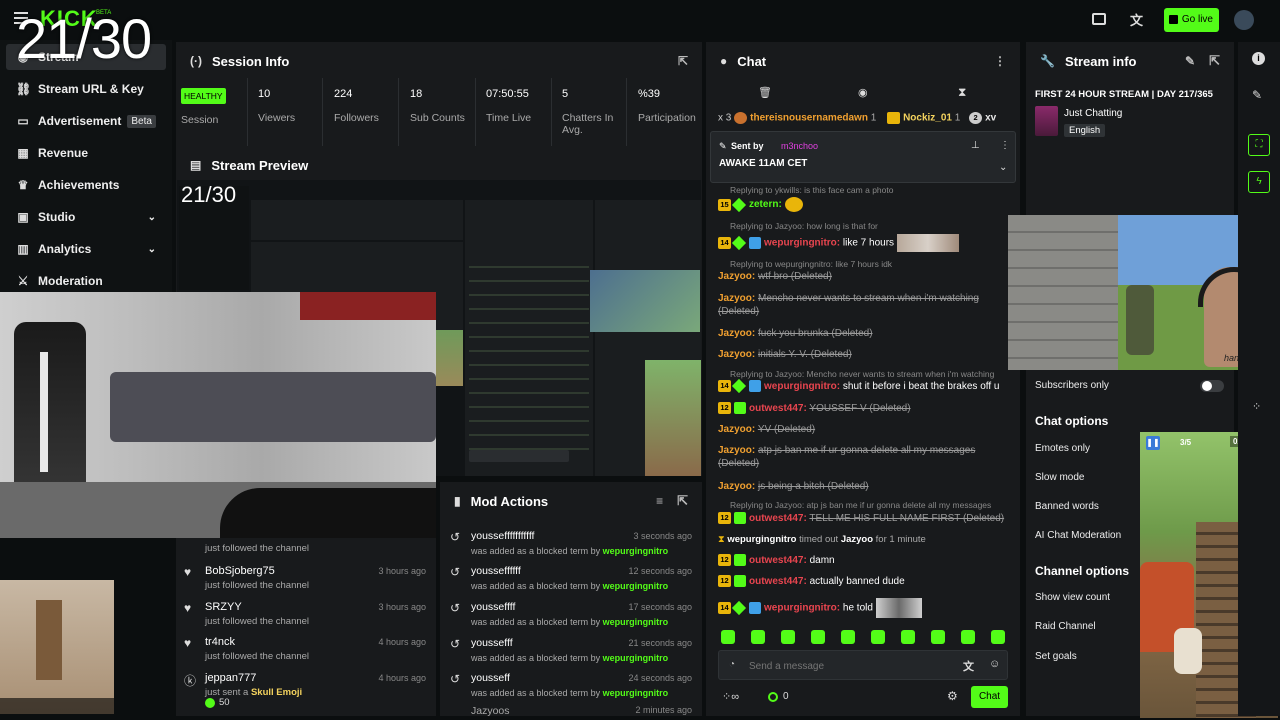 This screenshot has height=720, width=1280. I want to click on sidebar-item-stream-url: ⛓ Stream URL & Key, so click(80, 89).